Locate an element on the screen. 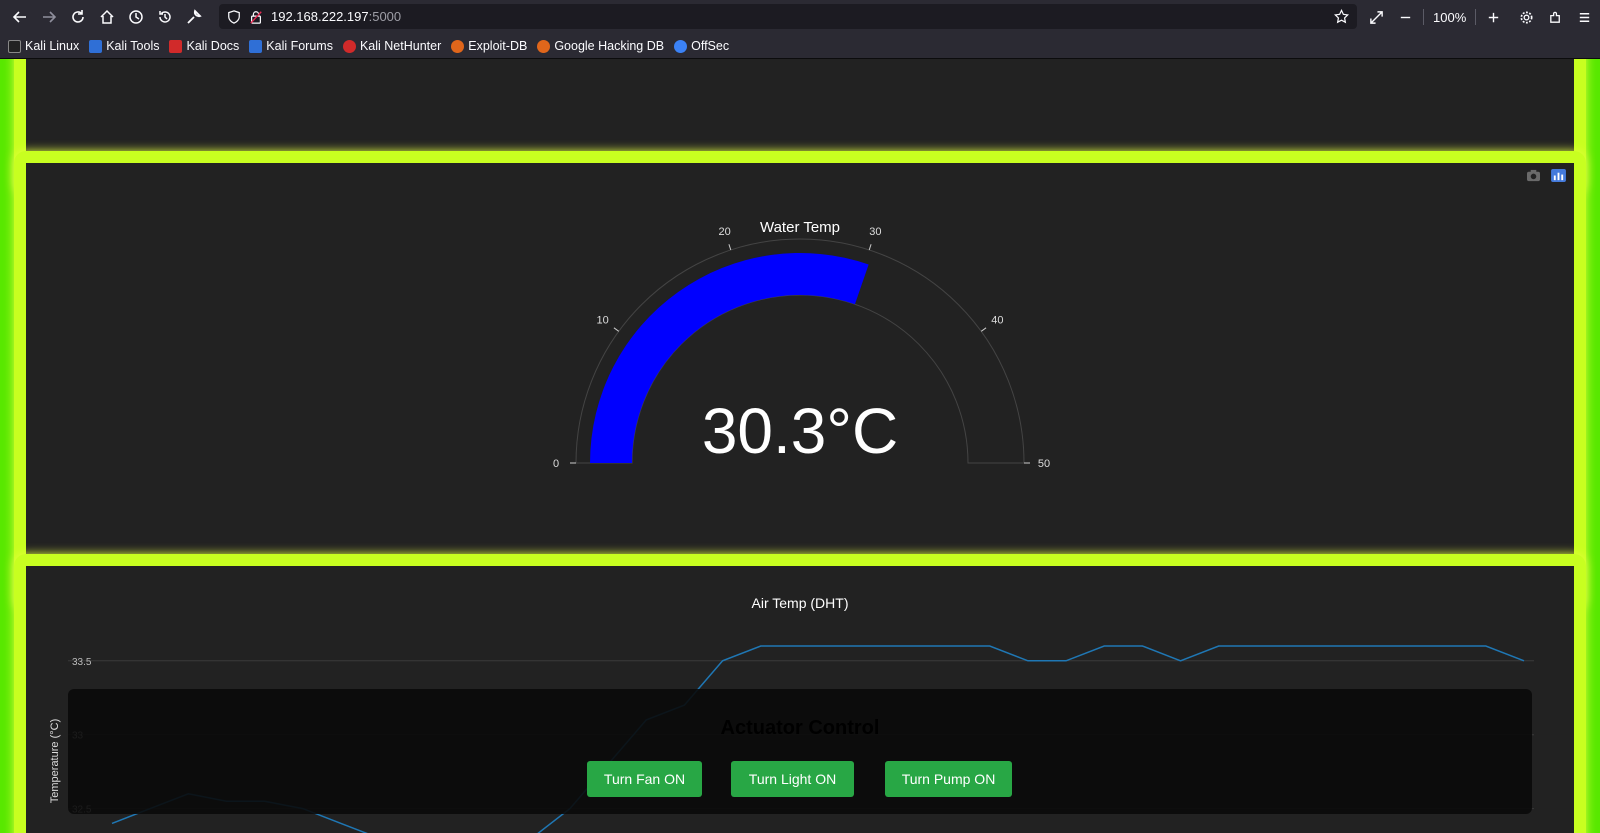 Image resolution: width=1600 pixels, height=833 pixels. bookmark-label: OffSec is located at coordinates (710, 46).